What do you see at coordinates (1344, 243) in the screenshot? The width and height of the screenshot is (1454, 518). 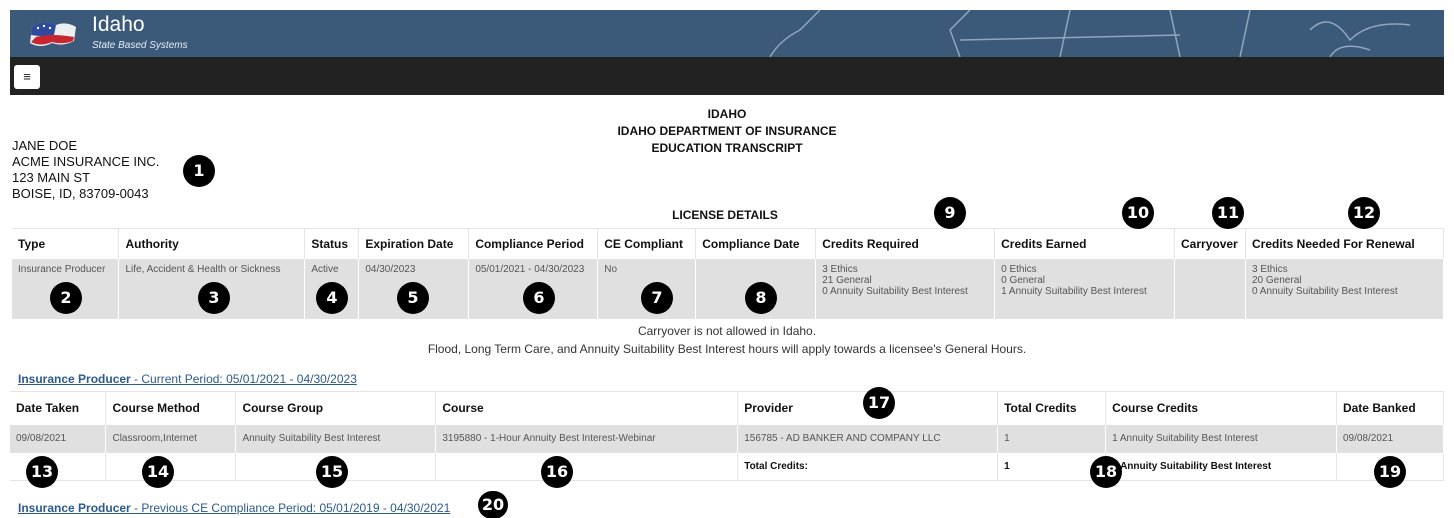 I see `col-credits-needed: Credits Needed For Renewal` at bounding box center [1344, 243].